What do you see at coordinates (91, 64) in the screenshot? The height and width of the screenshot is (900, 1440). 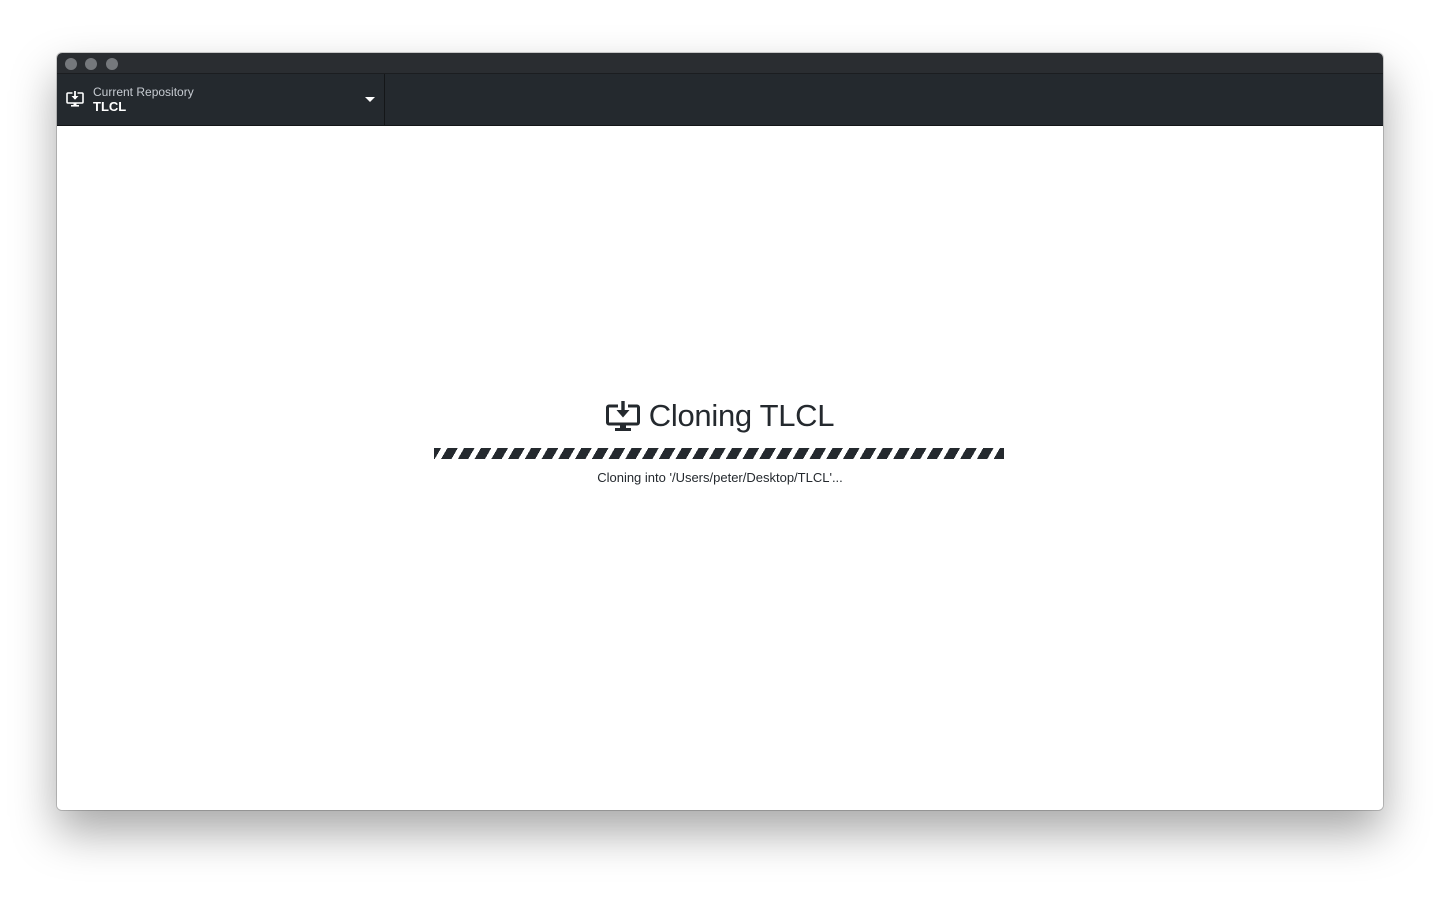 I see `window-minimize-button` at bounding box center [91, 64].